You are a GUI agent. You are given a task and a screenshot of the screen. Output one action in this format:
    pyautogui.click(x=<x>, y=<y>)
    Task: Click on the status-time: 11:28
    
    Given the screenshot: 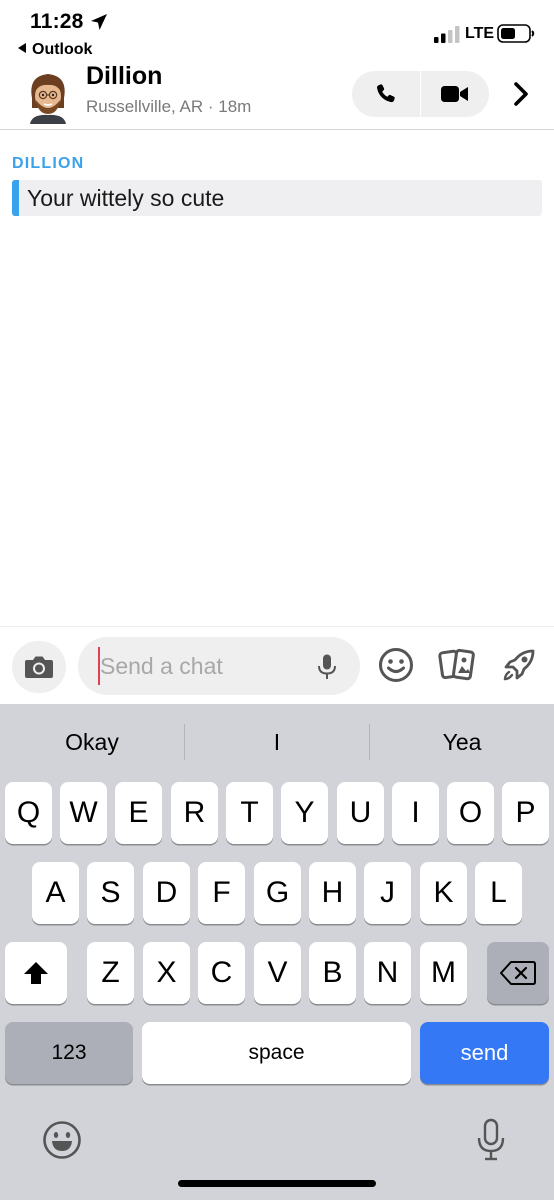 What is the action you would take?
    pyautogui.click(x=57, y=21)
    